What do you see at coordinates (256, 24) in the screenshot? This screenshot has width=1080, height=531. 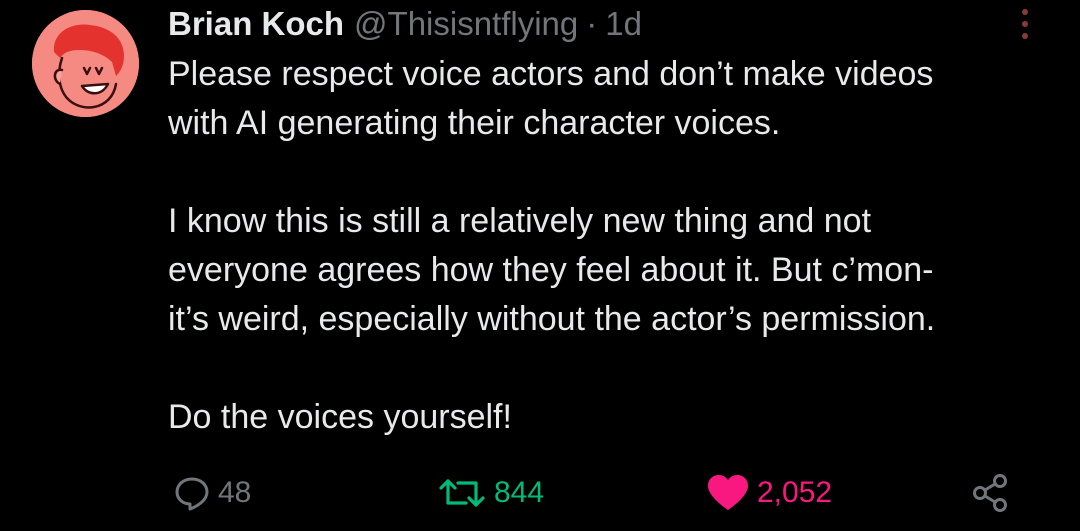 I see `author-display-name: Brian Koch` at bounding box center [256, 24].